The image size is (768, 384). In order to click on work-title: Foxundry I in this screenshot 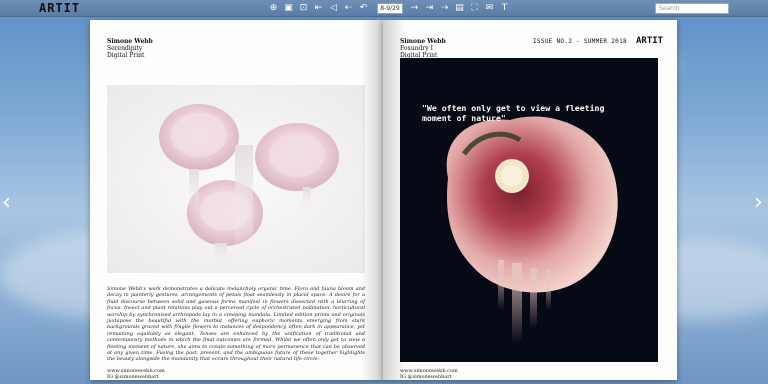, I will do `click(416, 48)`.